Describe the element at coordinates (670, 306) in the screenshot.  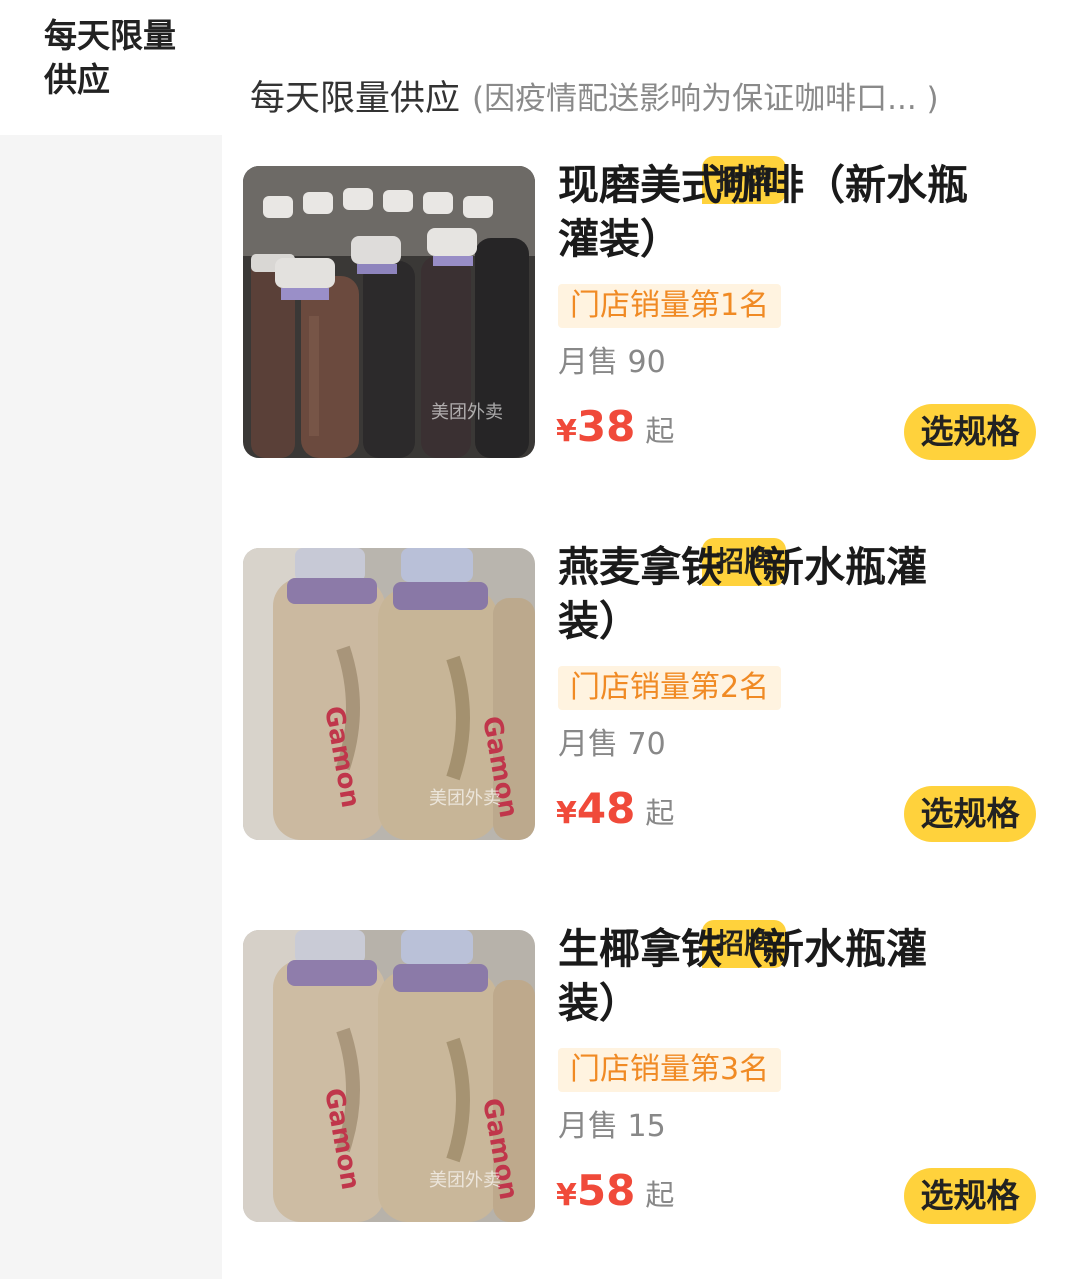
I see `sales-rank-tag: 门店销量第1名` at that location.